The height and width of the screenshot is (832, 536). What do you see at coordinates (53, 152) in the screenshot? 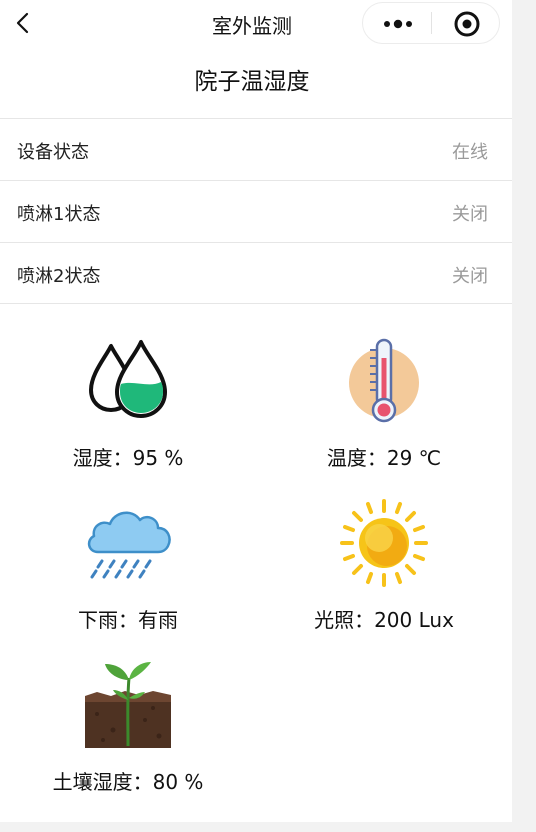
I see `status-label: 设备状态` at bounding box center [53, 152].